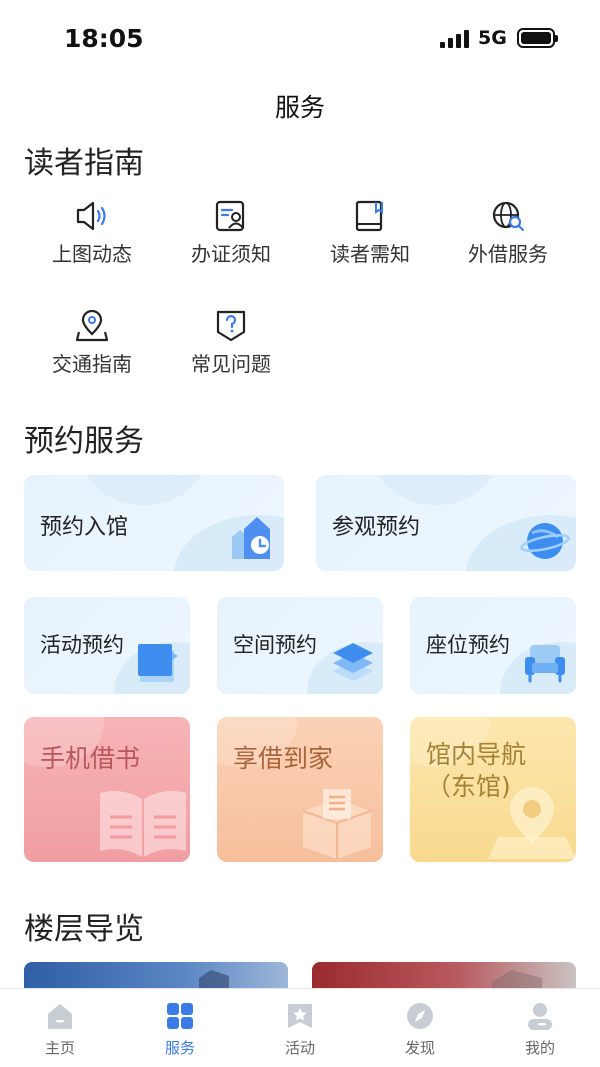  What do you see at coordinates (545, 541) in the screenshot?
I see `planet-icon` at bounding box center [545, 541].